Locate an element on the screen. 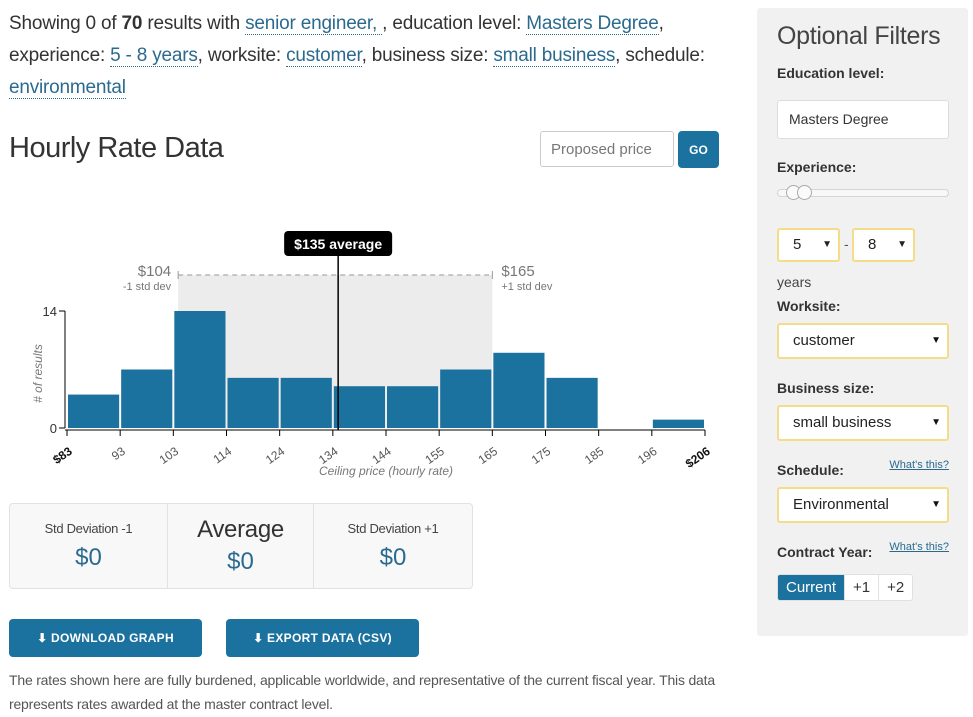 Image resolution: width=973 pixels, height=717 pixels. schedule-select: Environmental ▼ is located at coordinates (863, 505).